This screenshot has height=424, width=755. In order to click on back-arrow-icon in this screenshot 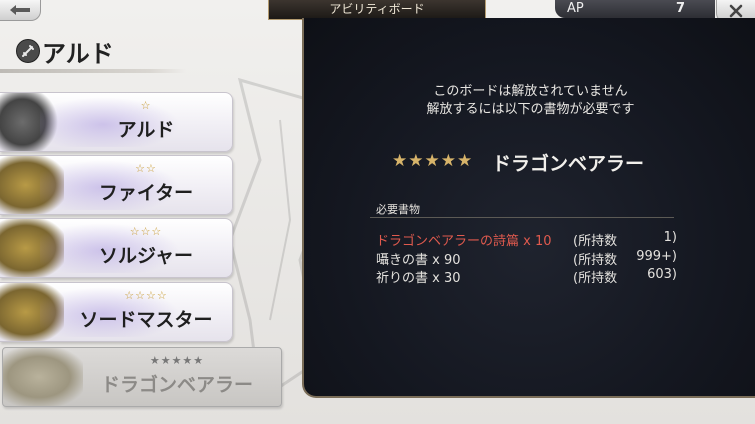, I will do `click(20, 10)`.